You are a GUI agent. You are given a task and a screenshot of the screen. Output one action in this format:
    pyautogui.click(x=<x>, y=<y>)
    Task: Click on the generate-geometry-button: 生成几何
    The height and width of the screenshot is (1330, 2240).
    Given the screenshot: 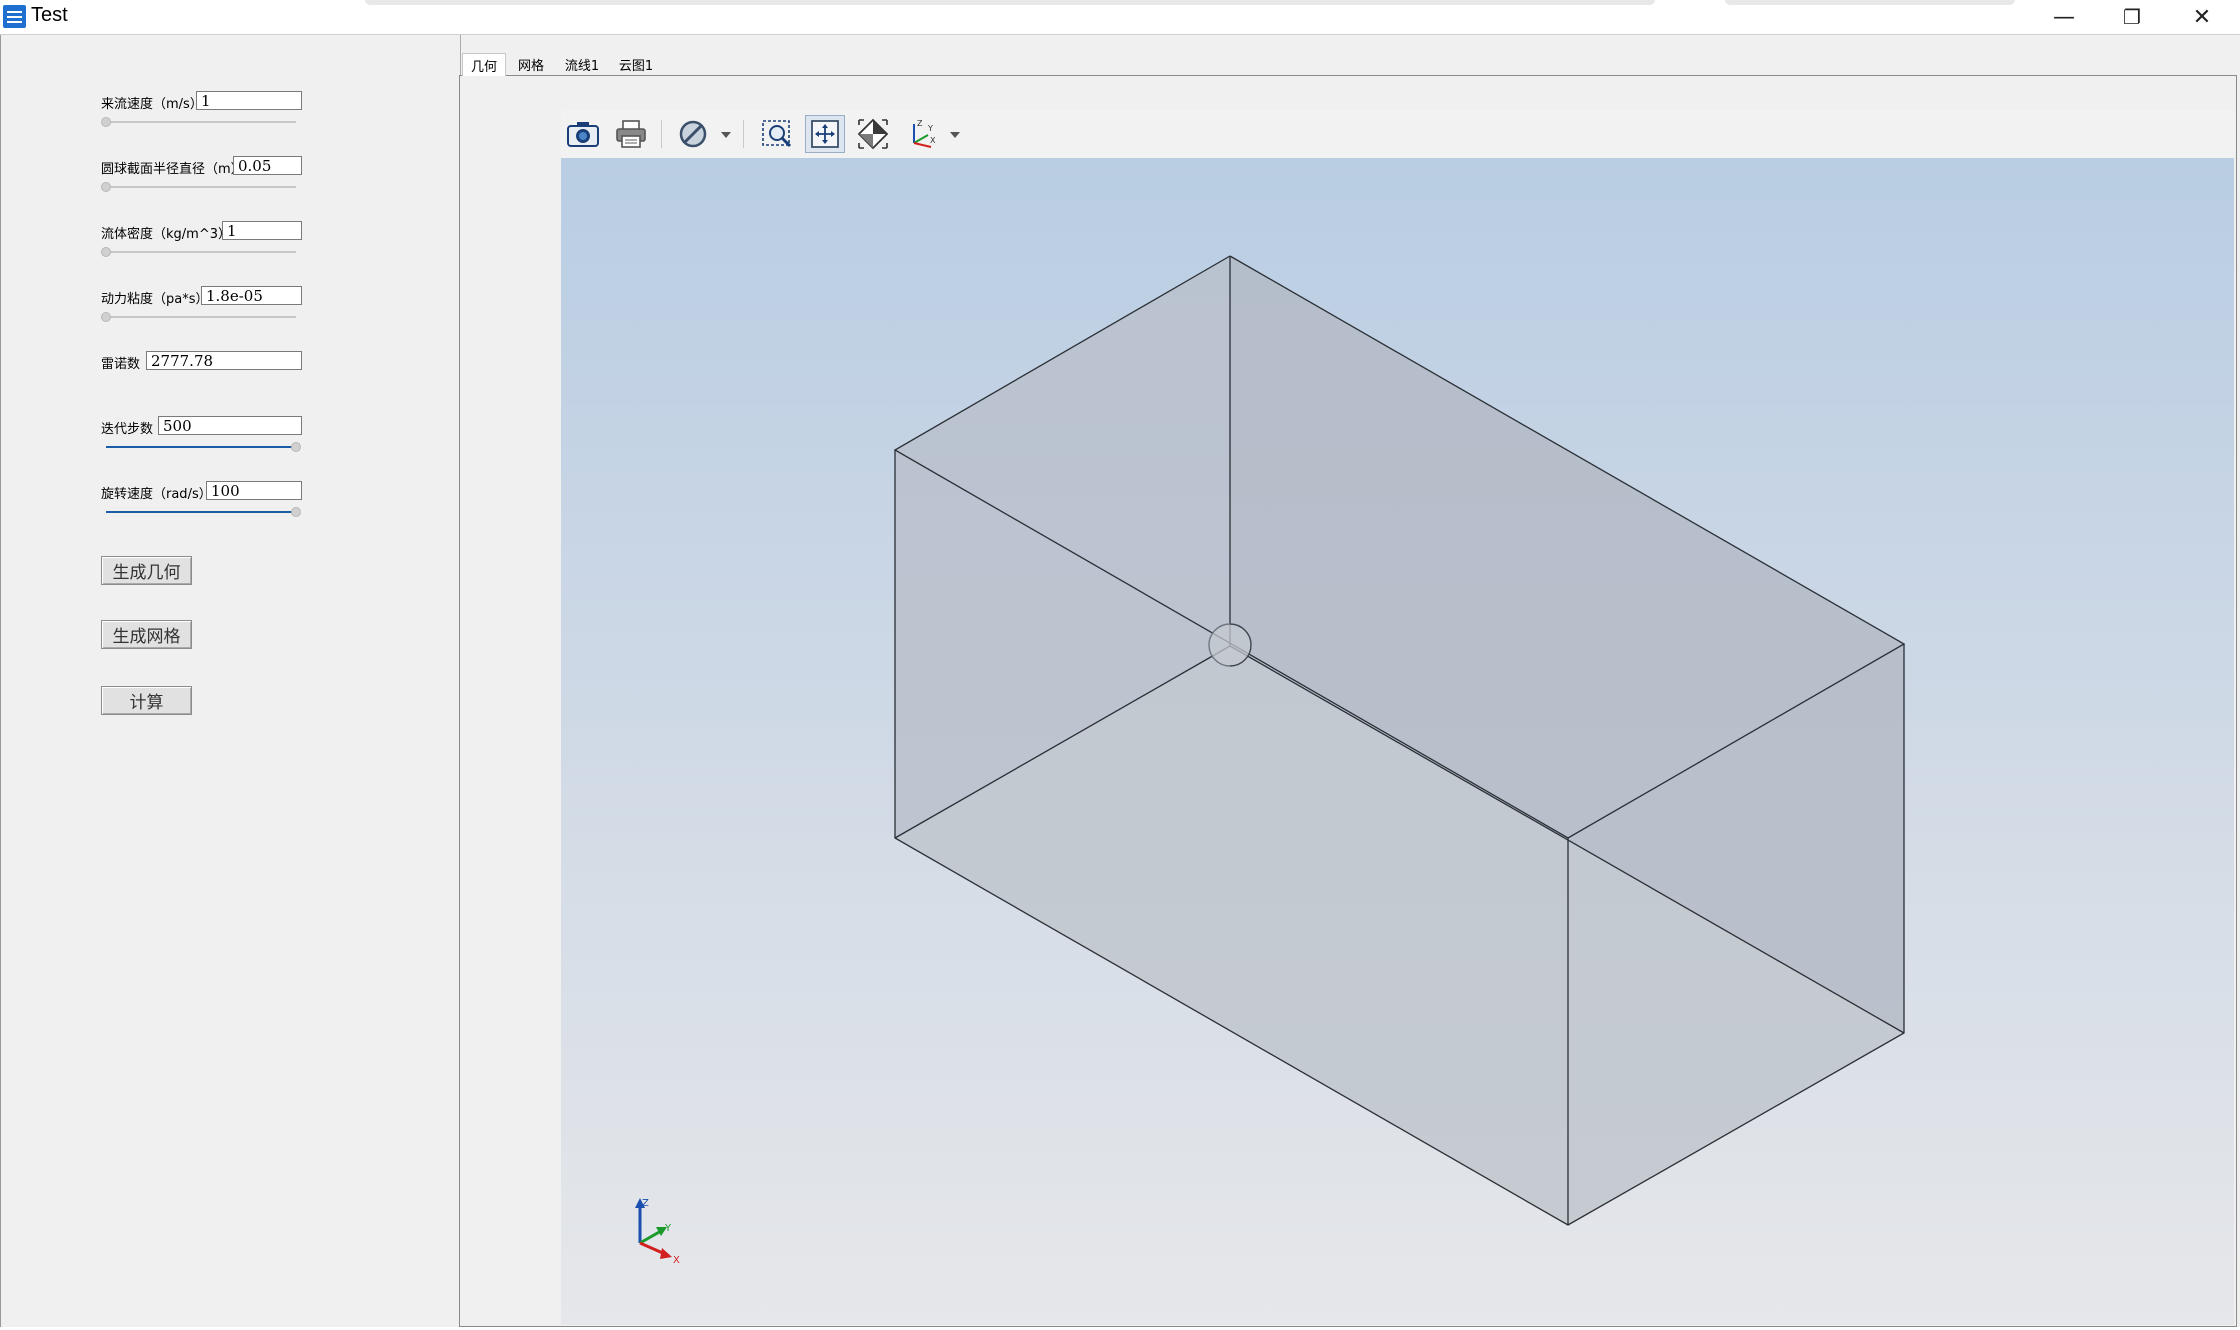 What is the action you would take?
    pyautogui.click(x=146, y=570)
    